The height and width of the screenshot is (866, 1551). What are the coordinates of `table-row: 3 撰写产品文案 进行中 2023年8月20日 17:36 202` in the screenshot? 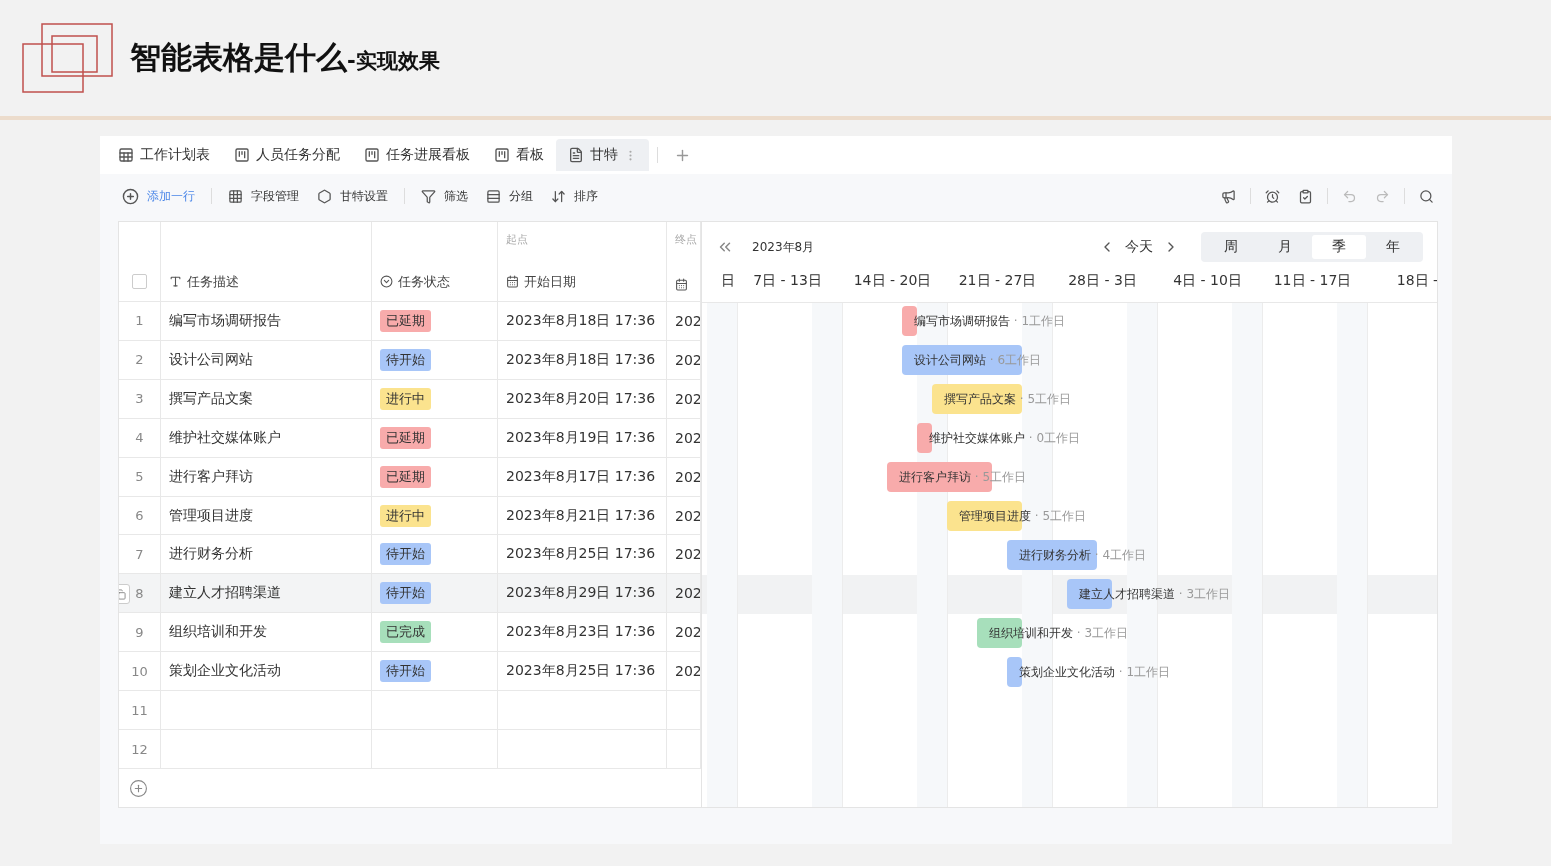 It's located at (410, 399).